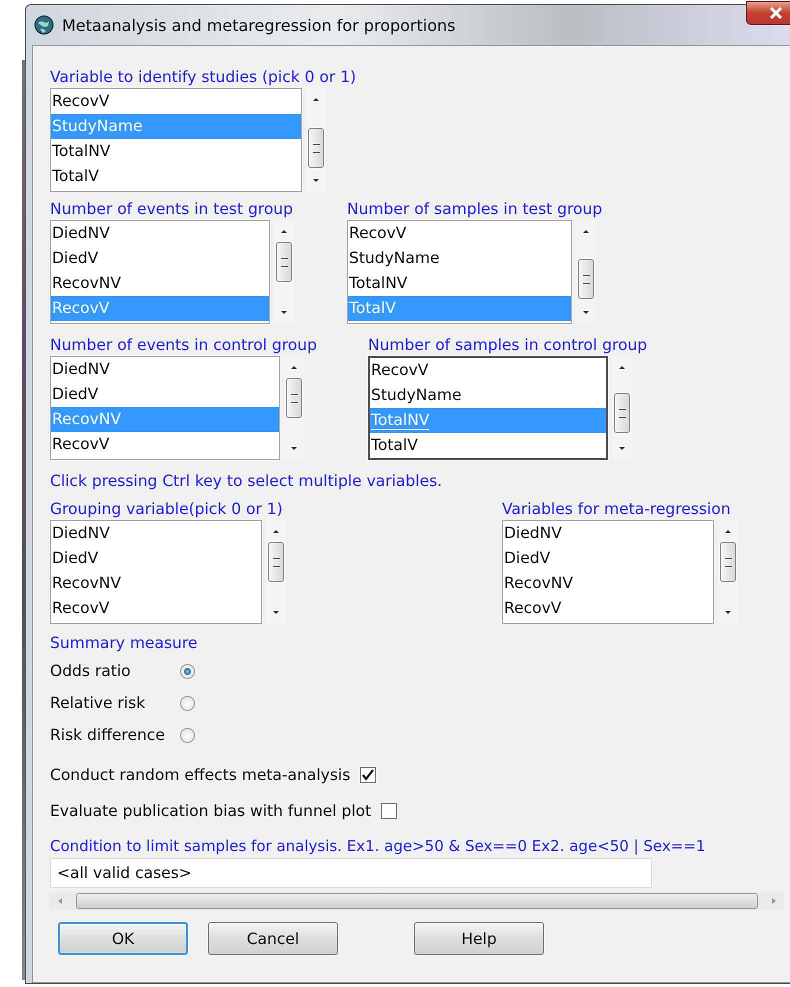 The width and height of the screenshot is (790, 987). Describe the element at coordinates (378, 846) in the screenshot. I see `condition-label: Condition to limit samples for analysis. Ex1. age>50 & Sex==0 Ex2. age<50 | Sex==1` at that location.